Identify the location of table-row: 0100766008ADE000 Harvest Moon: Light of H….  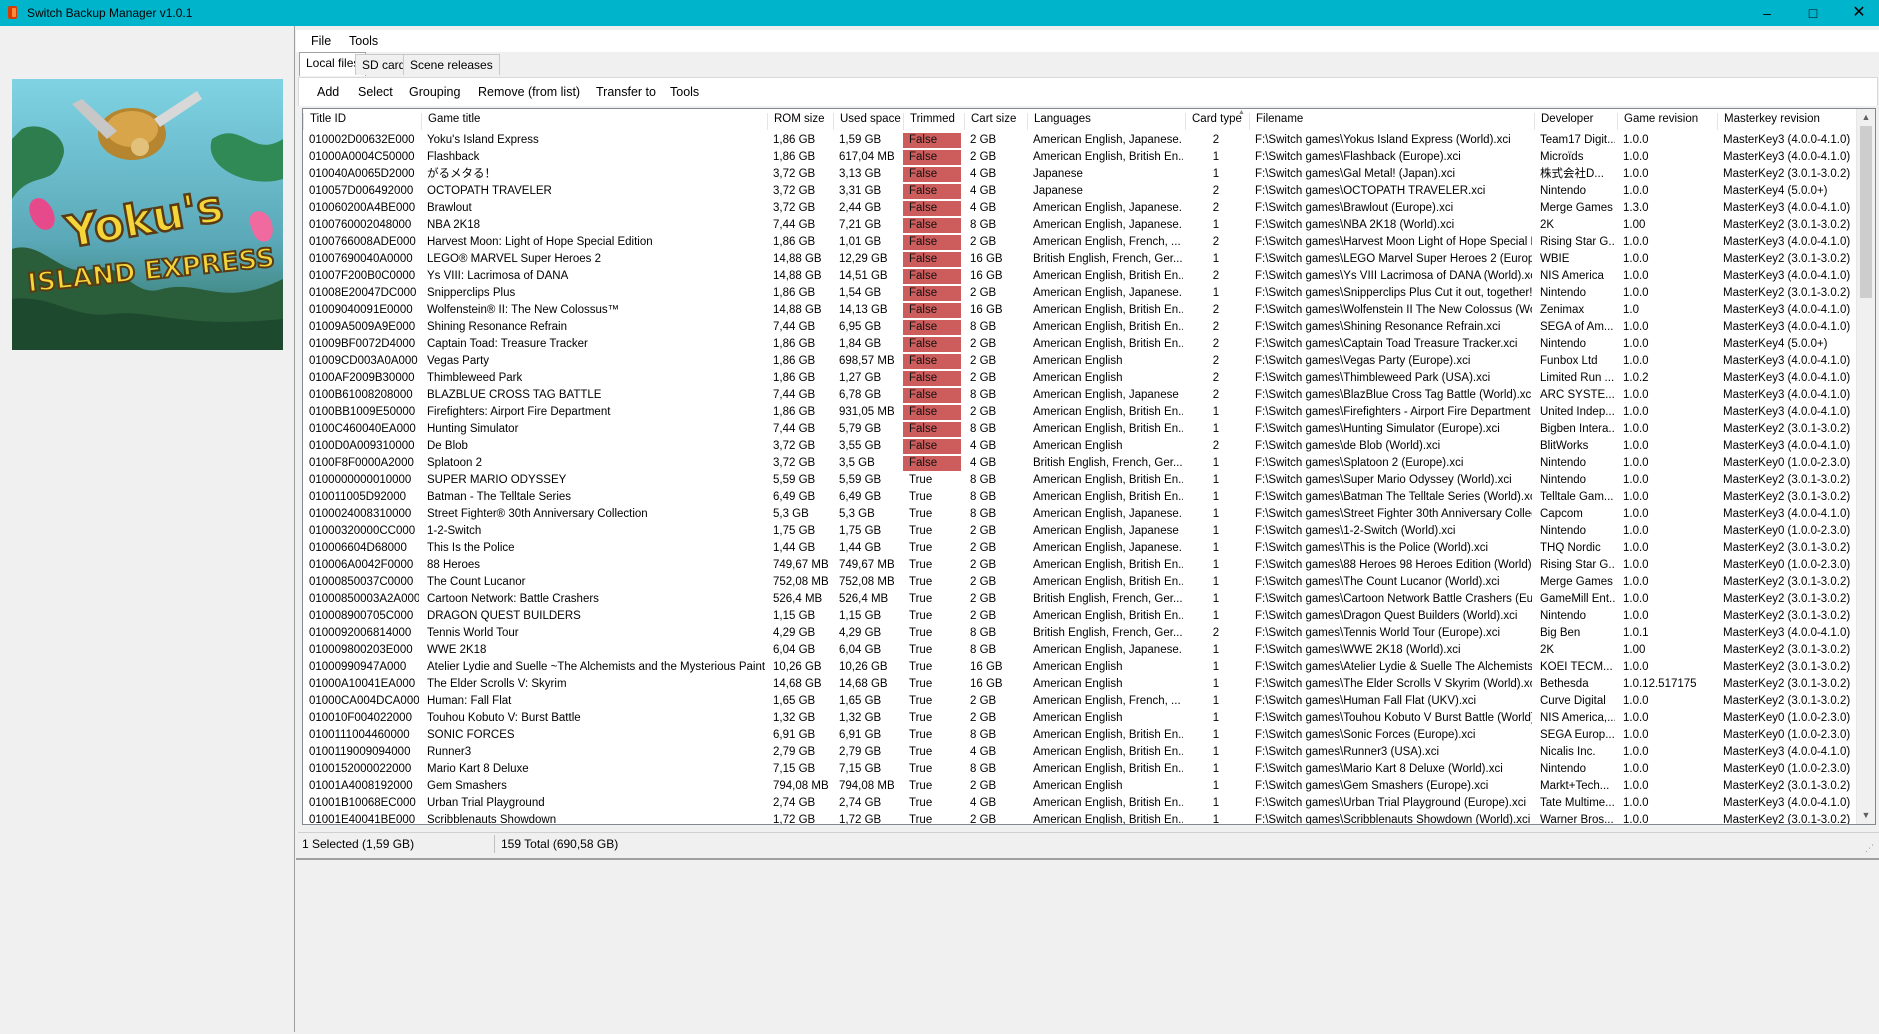
(1079, 241).